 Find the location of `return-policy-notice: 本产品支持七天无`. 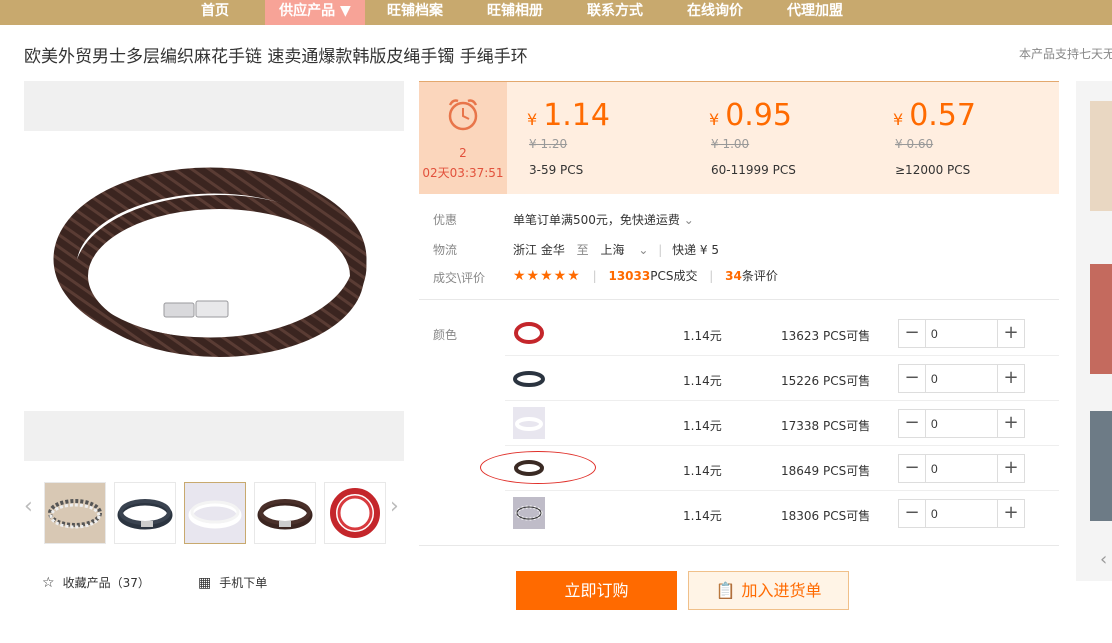

return-policy-notice: 本产品支持七天无 is located at coordinates (1065, 53).